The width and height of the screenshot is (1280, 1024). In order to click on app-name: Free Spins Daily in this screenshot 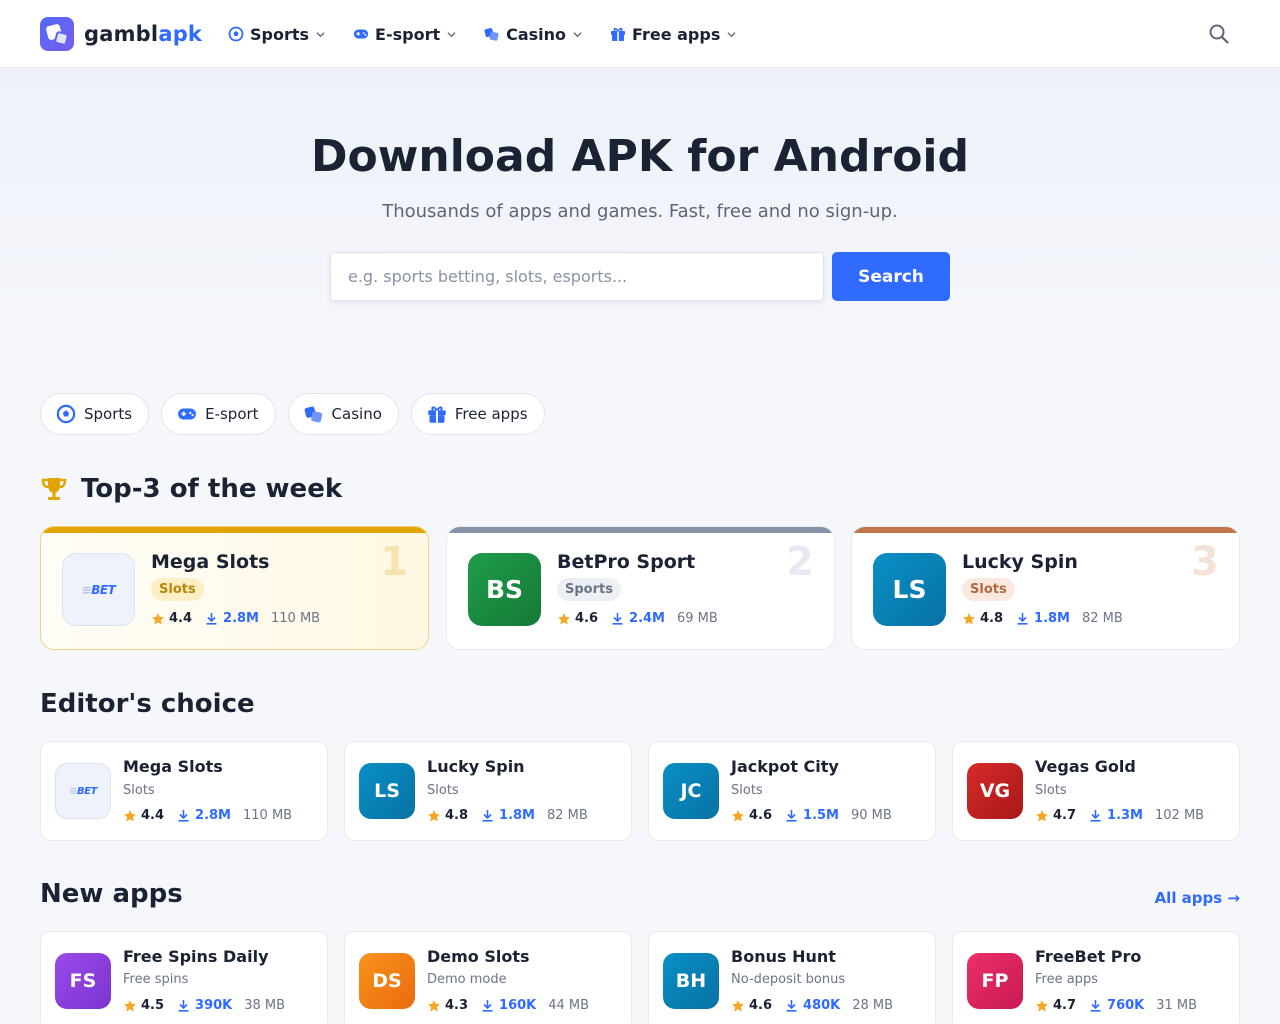, I will do `click(196, 956)`.